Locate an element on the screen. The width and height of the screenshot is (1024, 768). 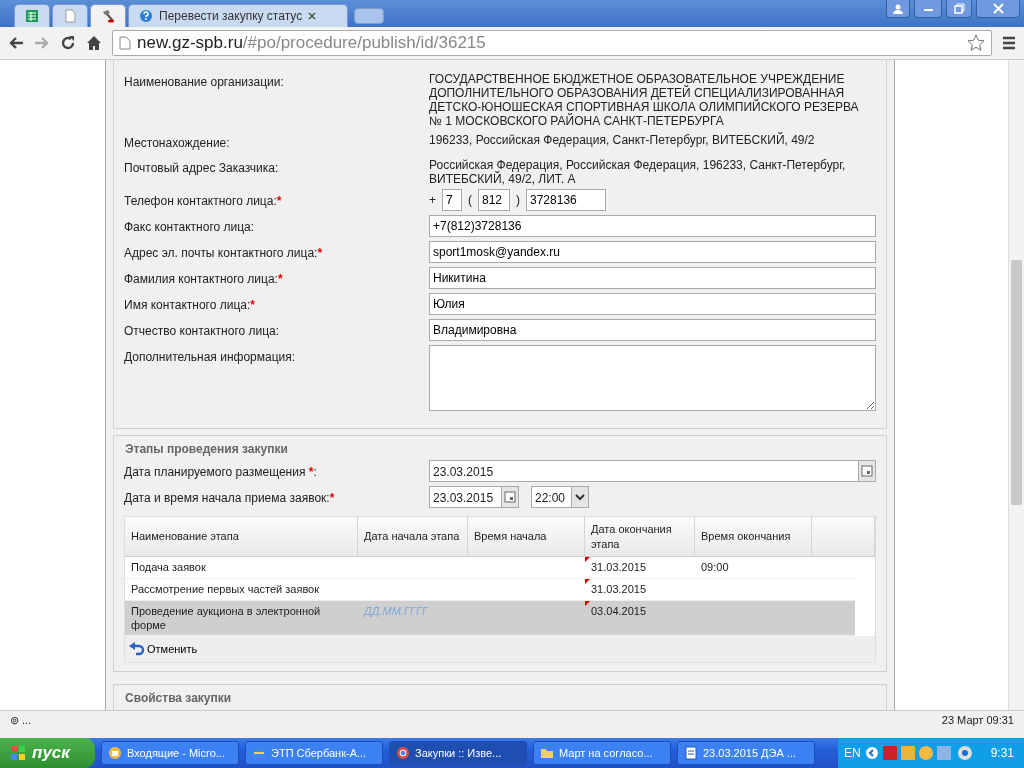
field-value: 196233, Российская Федерация, Санкт-Петербург, ВИТЕБСКИЙ, 49/2 is located at coordinates (622, 140).